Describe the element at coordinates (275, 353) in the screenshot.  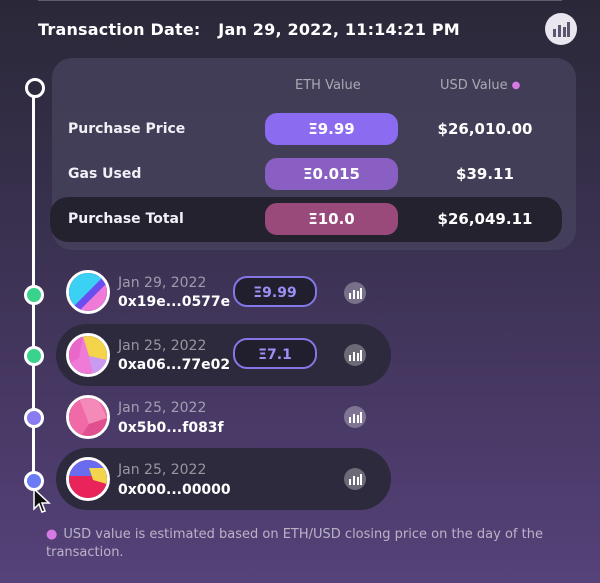
I see `history-eth-pill: Ξ7.1` at that location.